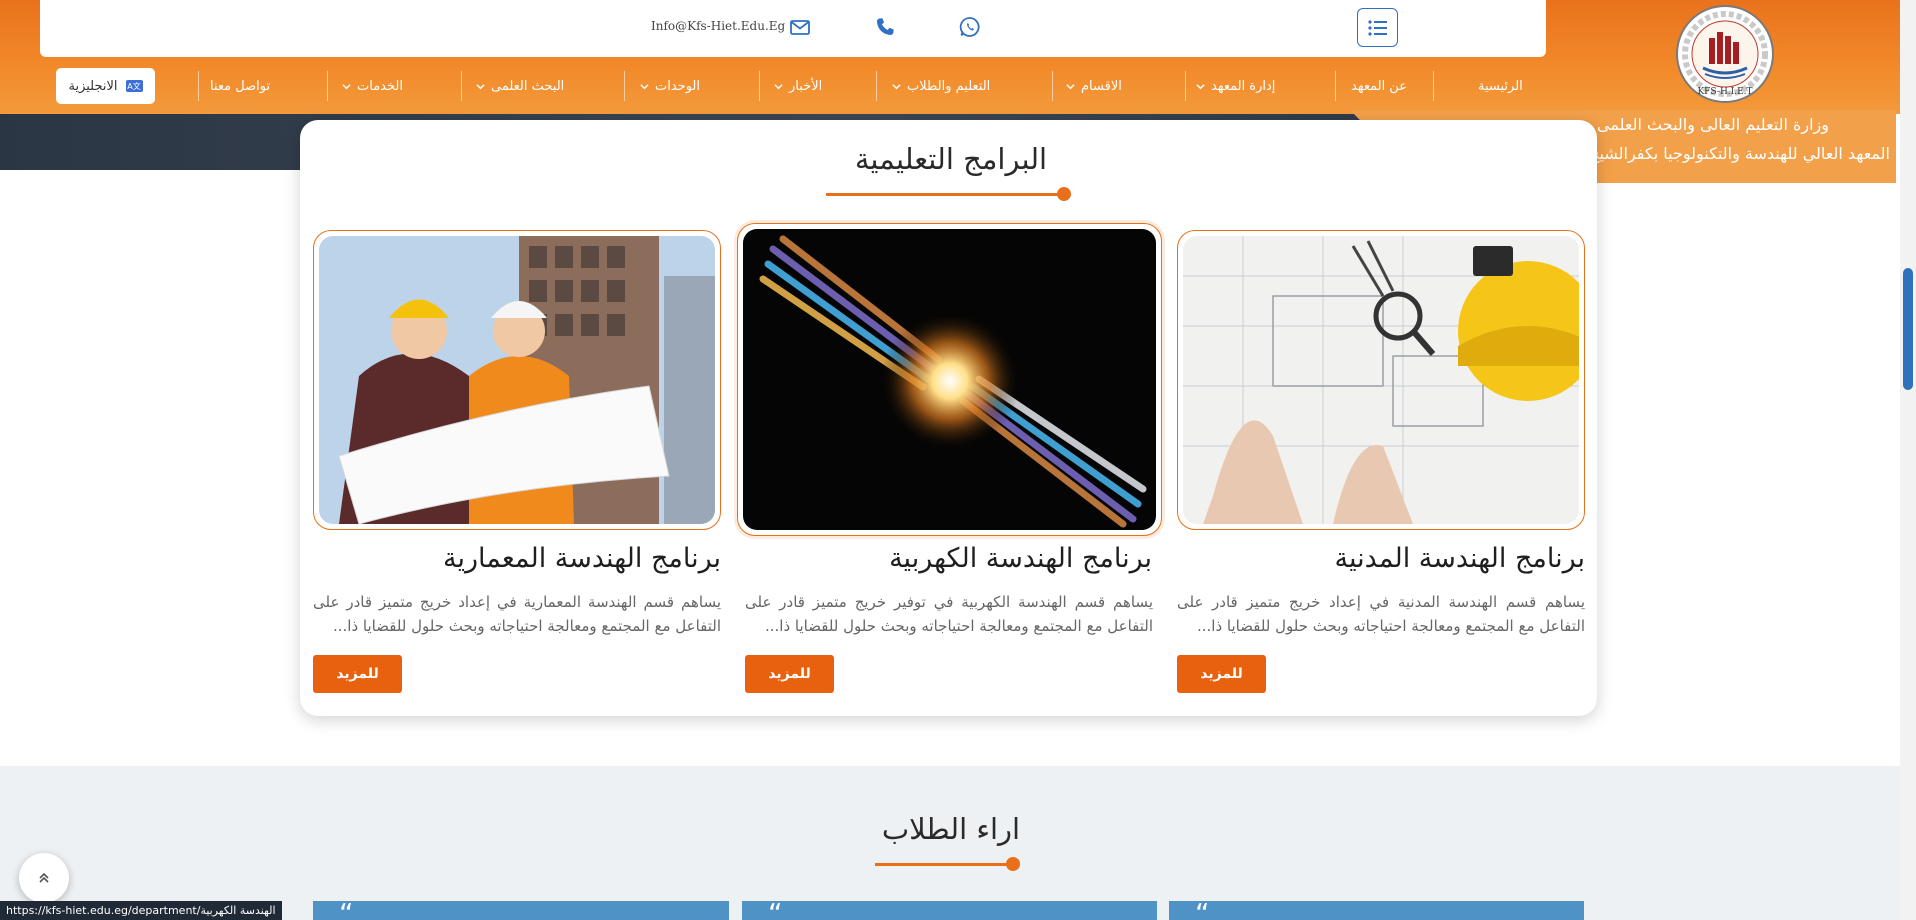  What do you see at coordinates (885, 27) in the screenshot?
I see `phone-icon` at bounding box center [885, 27].